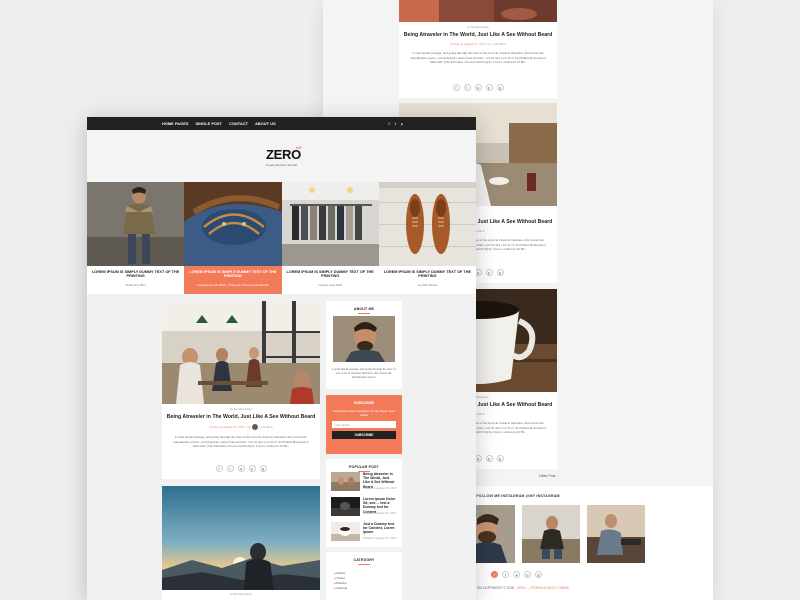 This screenshot has height=600, width=800. What do you see at coordinates (364, 435) in the screenshot?
I see `subscribe-button: SUBSCRIBE` at bounding box center [364, 435].